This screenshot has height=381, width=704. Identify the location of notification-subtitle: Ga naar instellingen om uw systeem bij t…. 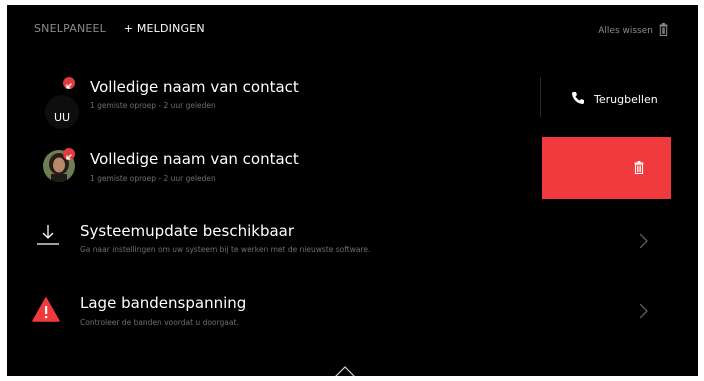
(225, 249).